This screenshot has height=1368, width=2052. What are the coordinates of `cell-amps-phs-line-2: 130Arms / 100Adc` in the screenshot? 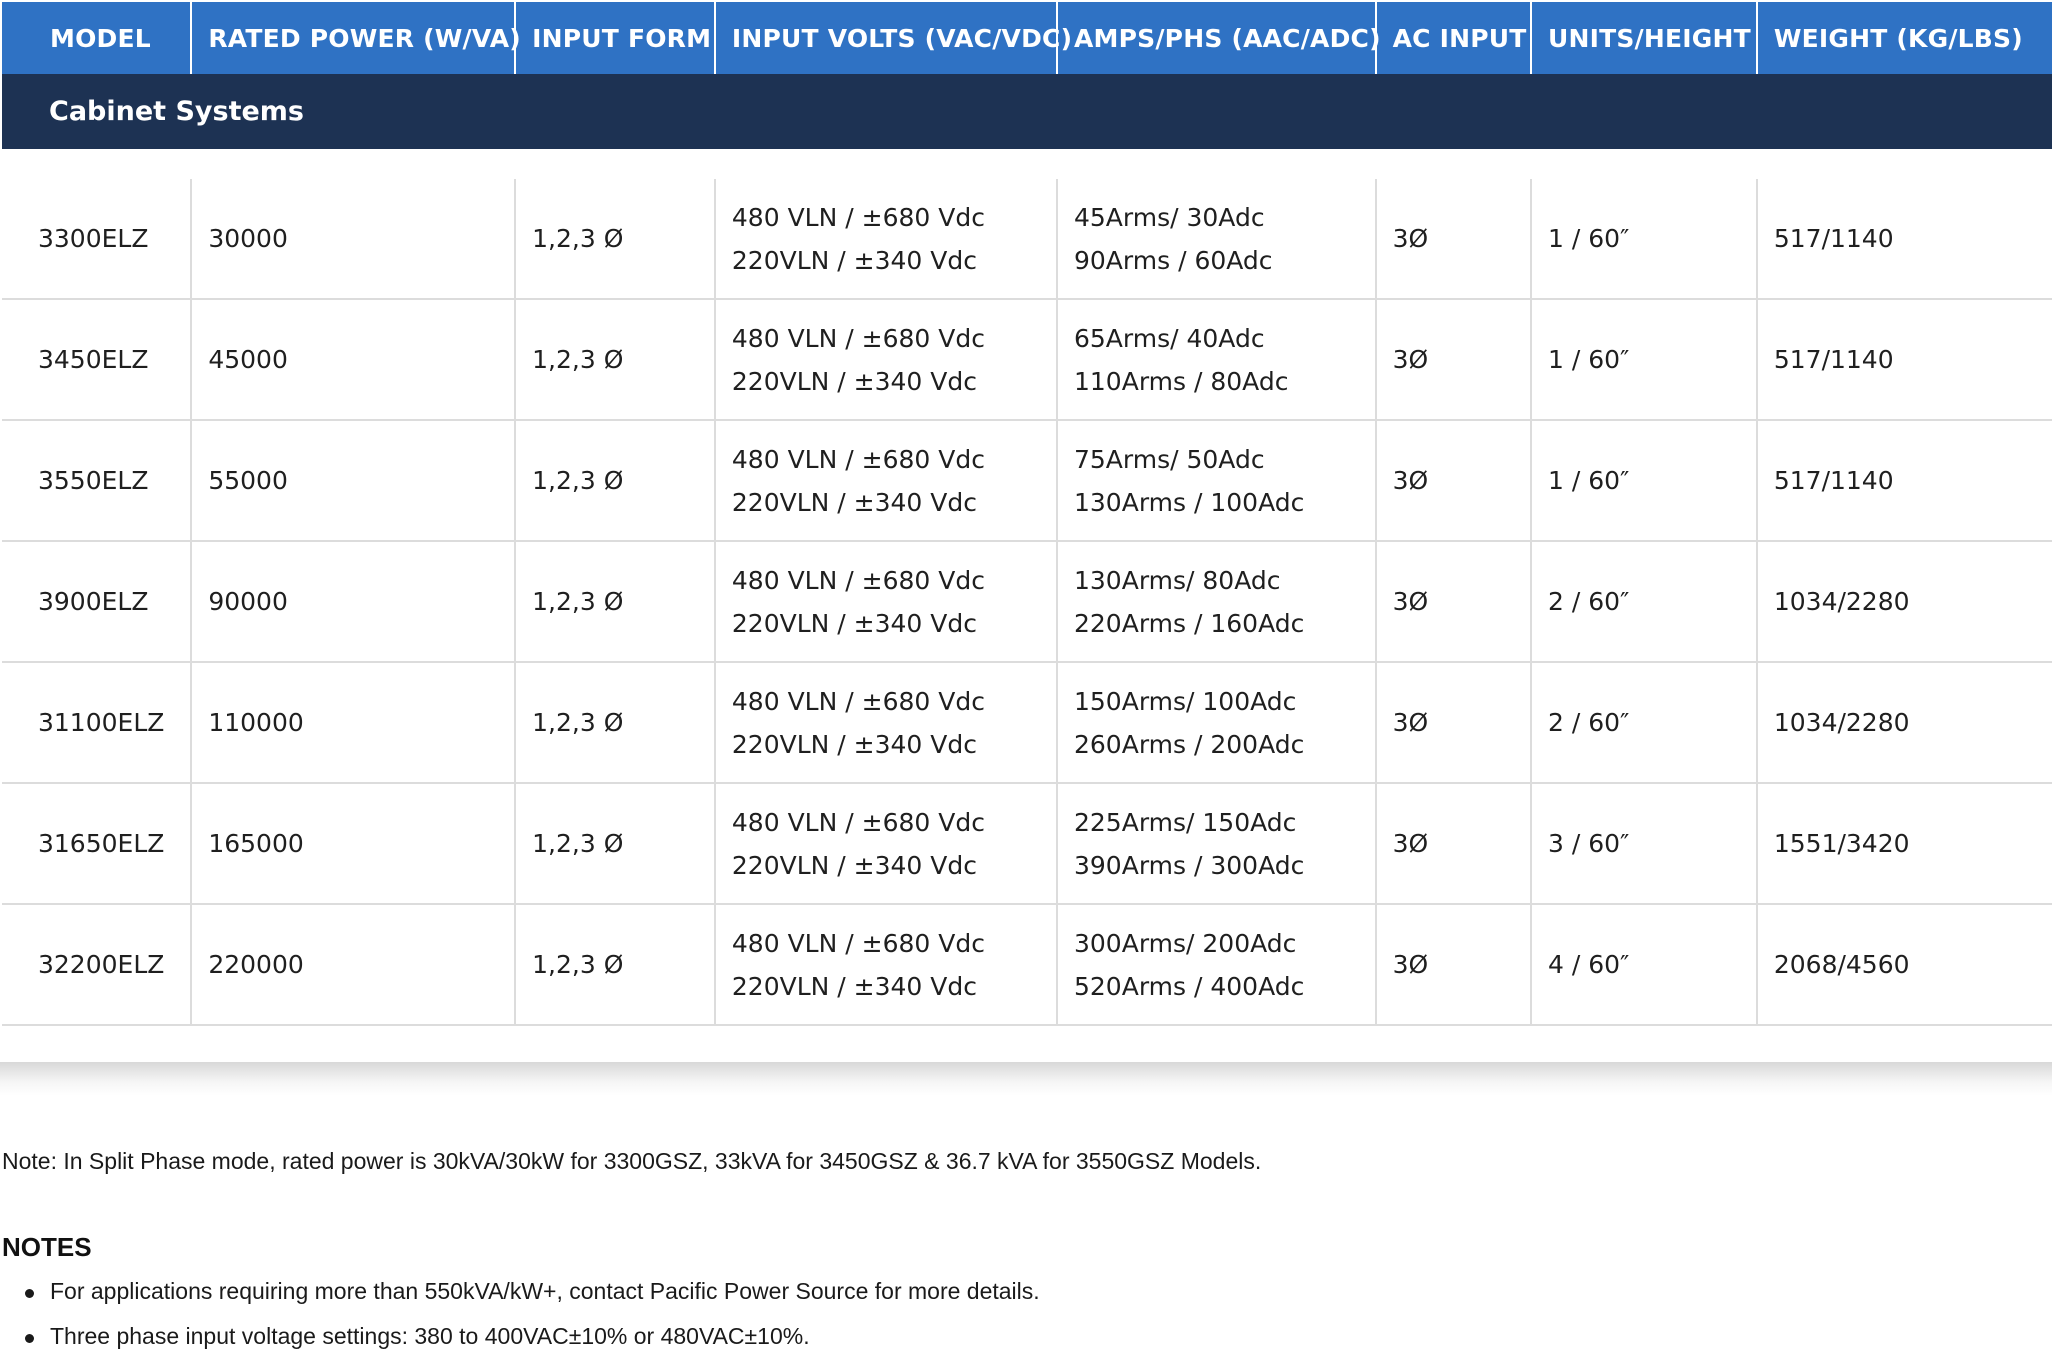 It's located at (1189, 502).